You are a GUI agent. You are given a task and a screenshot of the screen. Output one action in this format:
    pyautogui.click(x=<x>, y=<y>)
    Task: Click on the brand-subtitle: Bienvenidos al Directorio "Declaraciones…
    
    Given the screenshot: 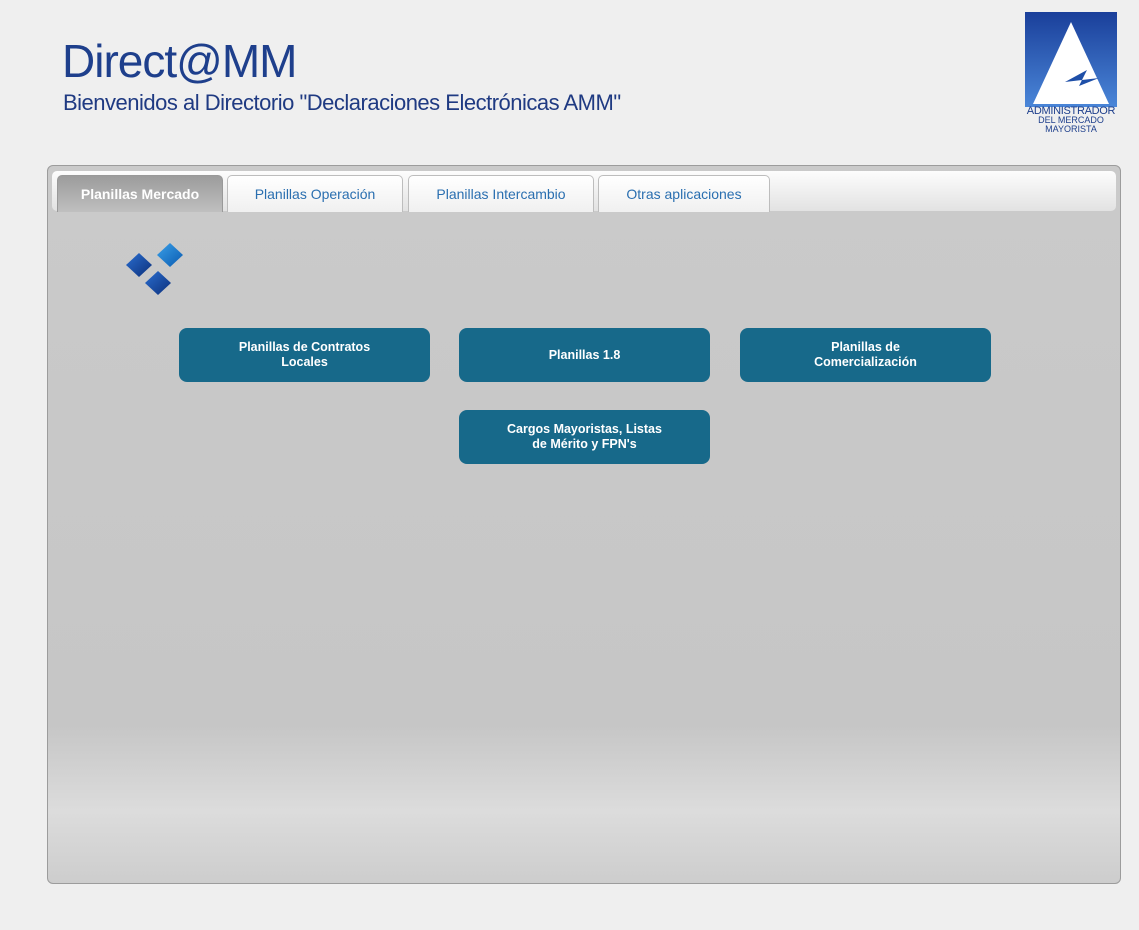 What is the action you would take?
    pyautogui.click(x=342, y=102)
    